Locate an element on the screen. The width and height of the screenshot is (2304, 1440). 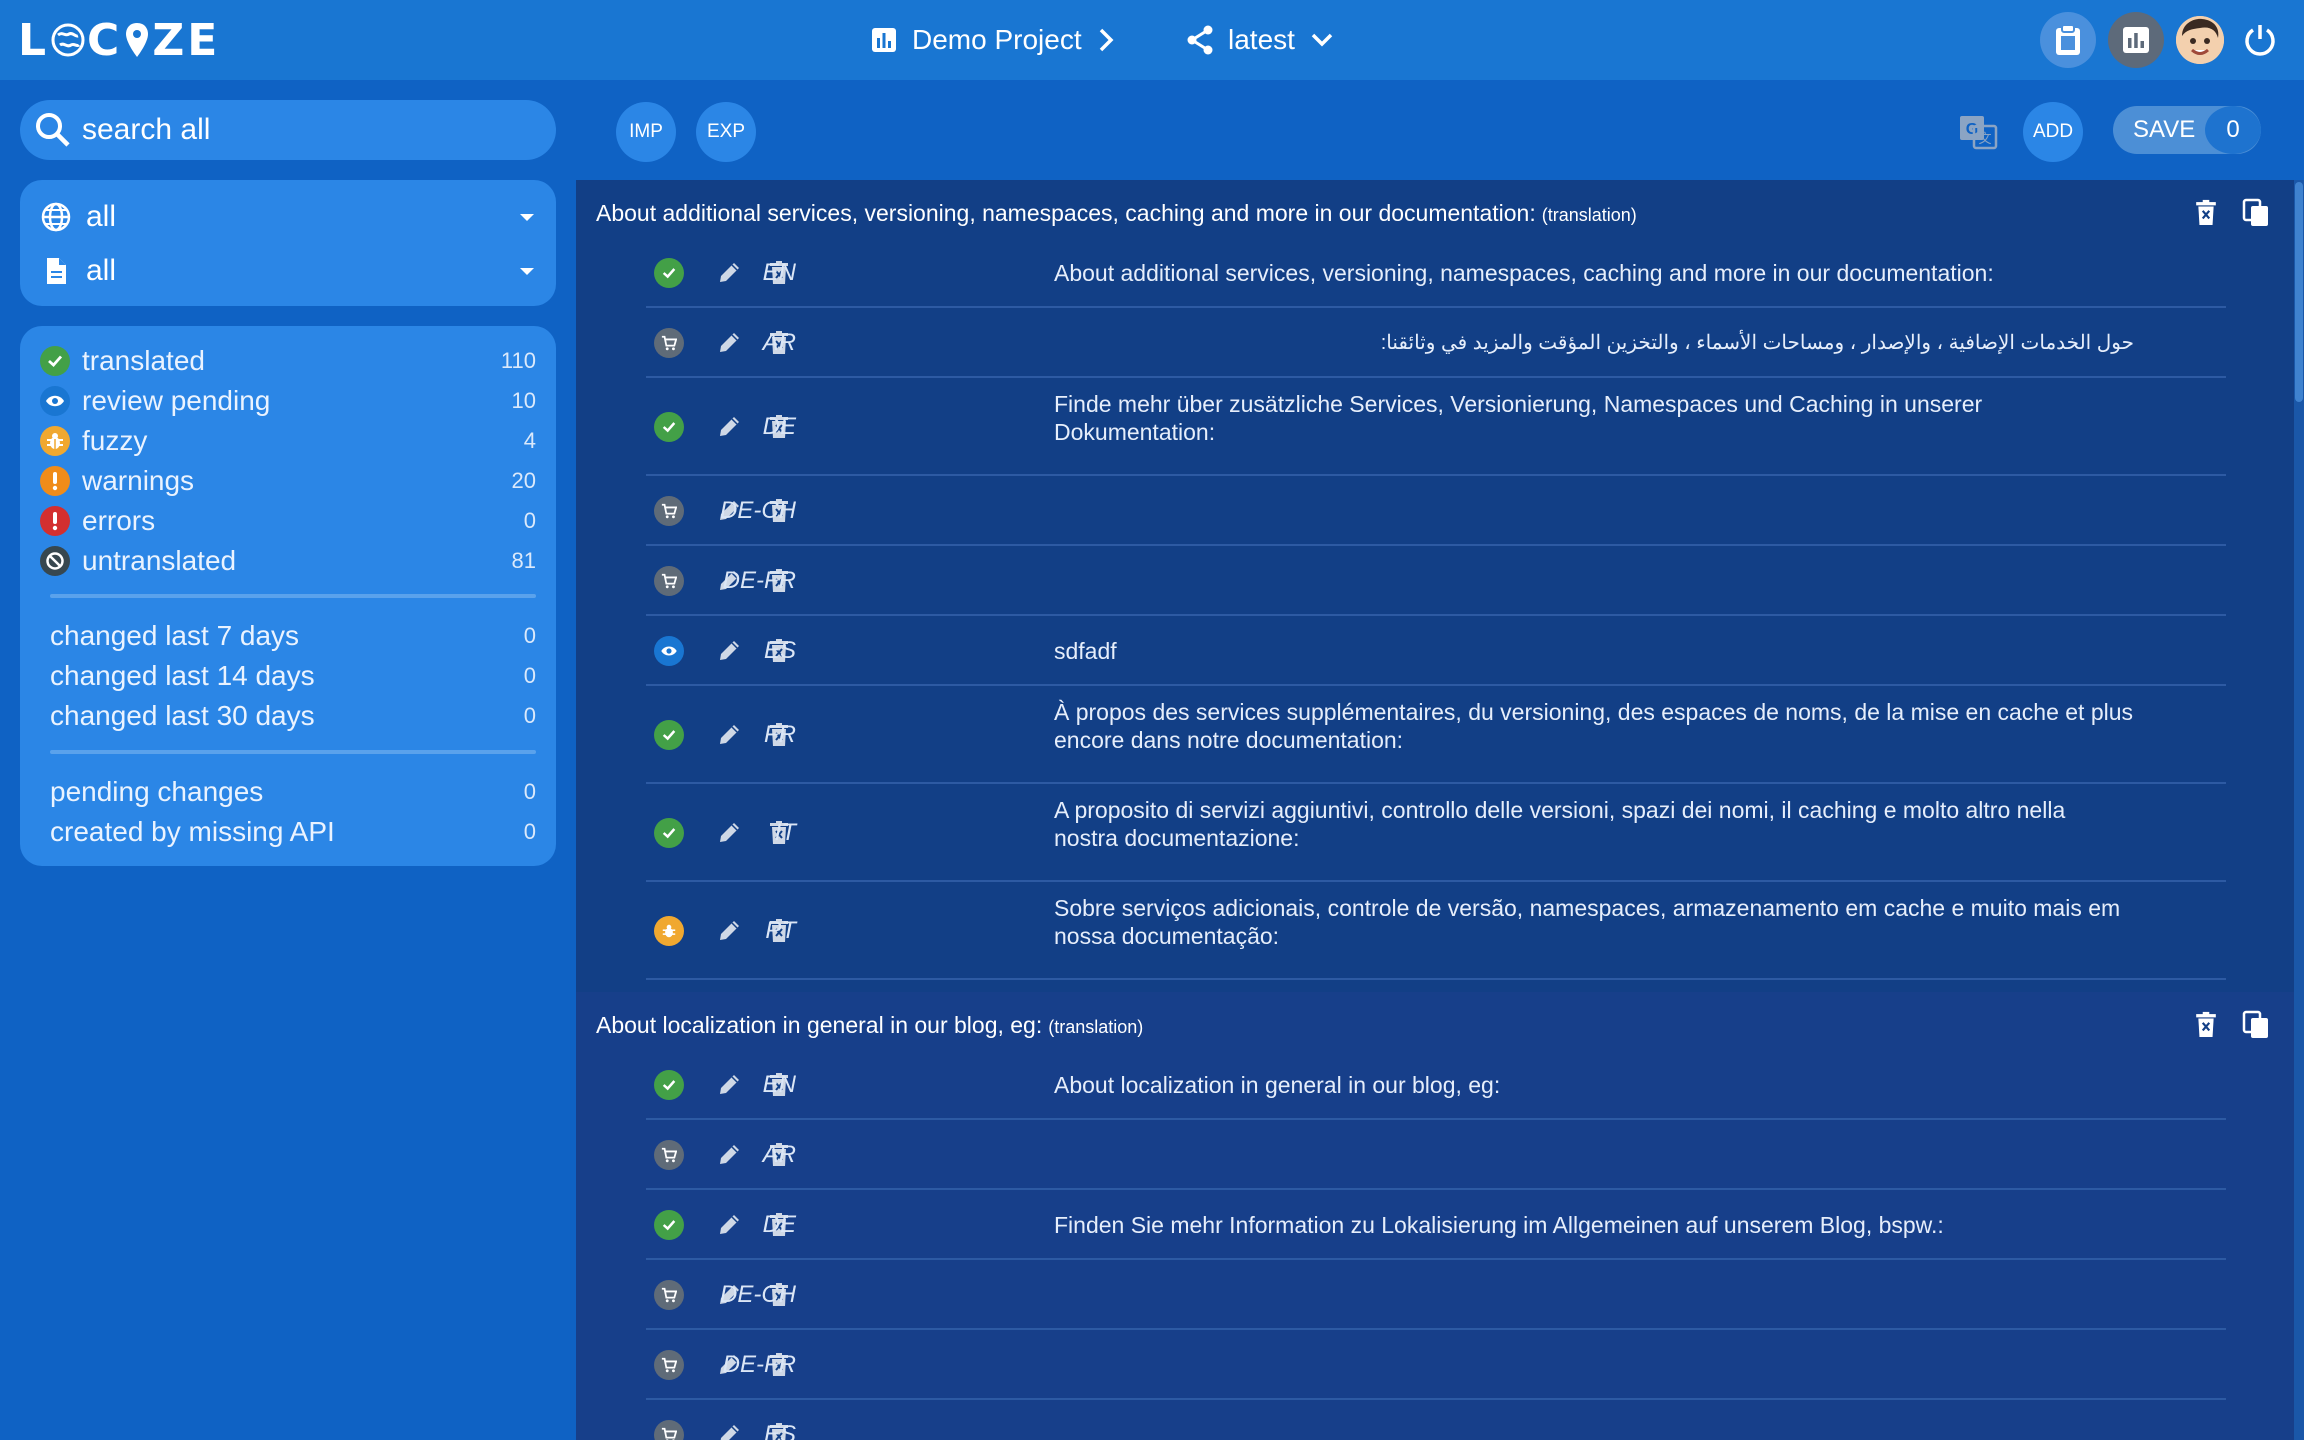
user-avatar is located at coordinates (2200, 40).